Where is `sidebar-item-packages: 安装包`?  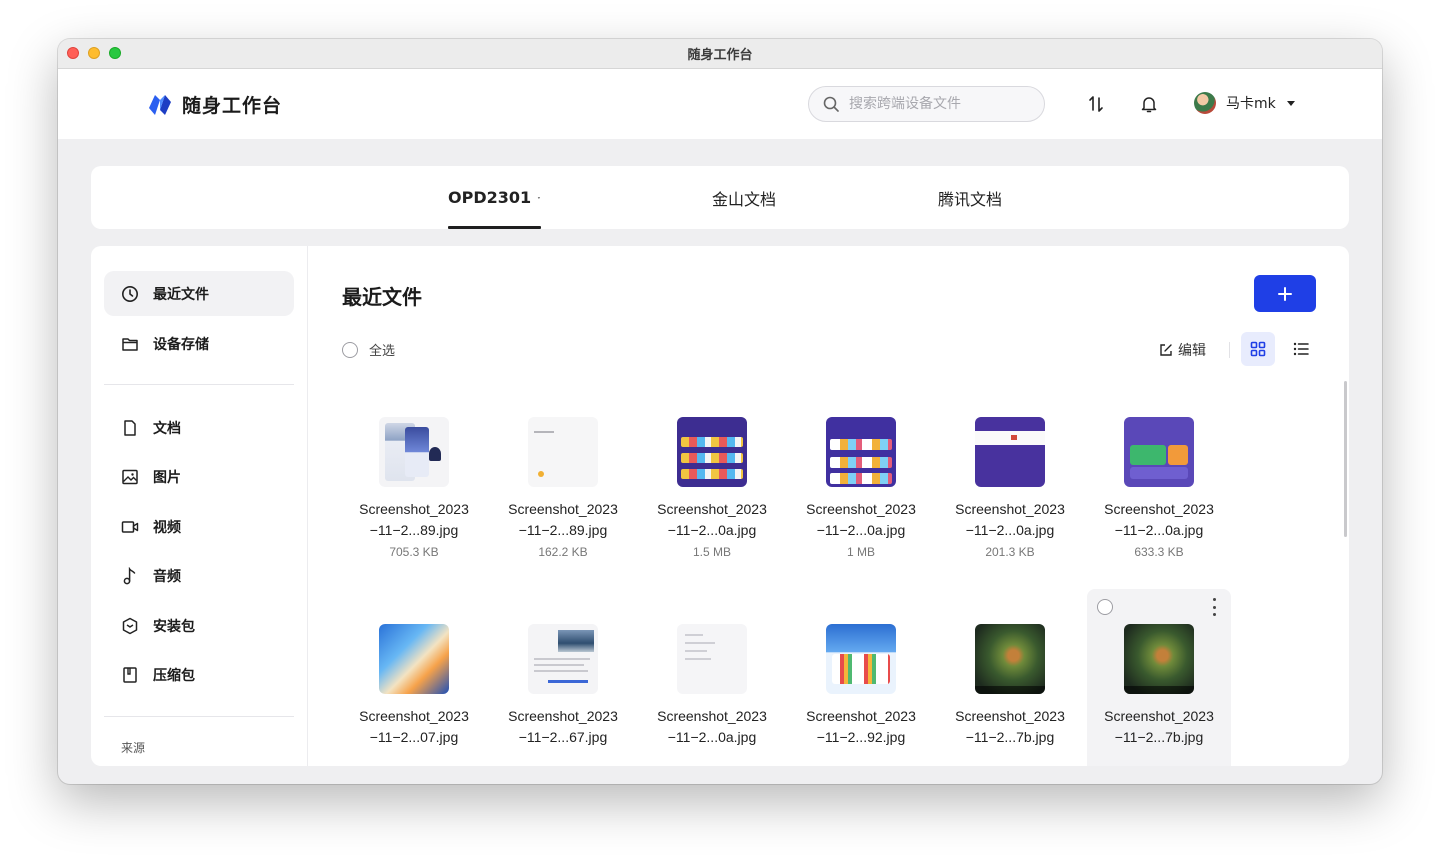 sidebar-item-packages: 安装包 is located at coordinates (199, 625).